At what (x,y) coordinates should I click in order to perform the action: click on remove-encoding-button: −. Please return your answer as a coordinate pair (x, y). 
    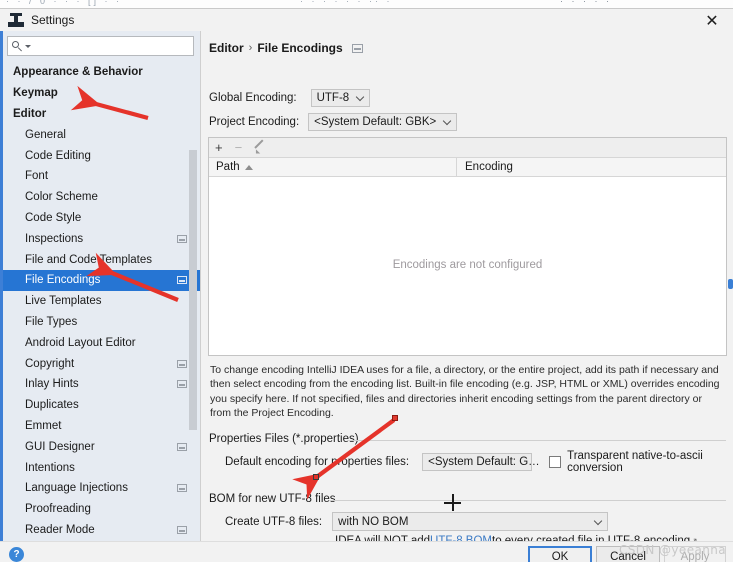
    Looking at the image, I should click on (239, 147).